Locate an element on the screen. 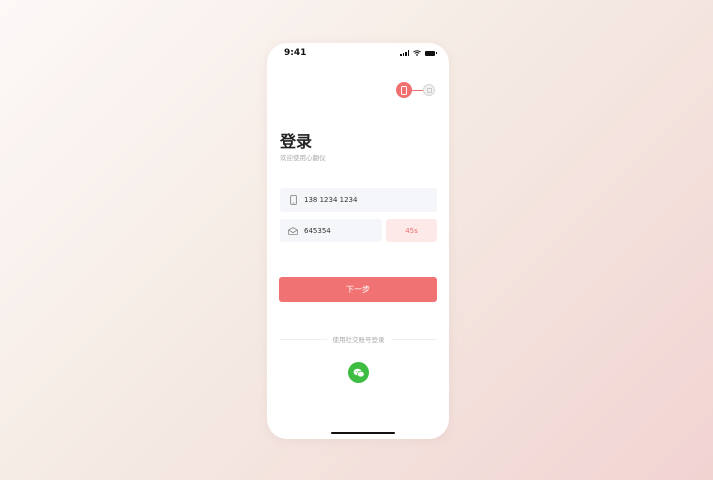 The height and width of the screenshot is (480, 713). phone-number-value: 138 1234 1234 is located at coordinates (331, 200).